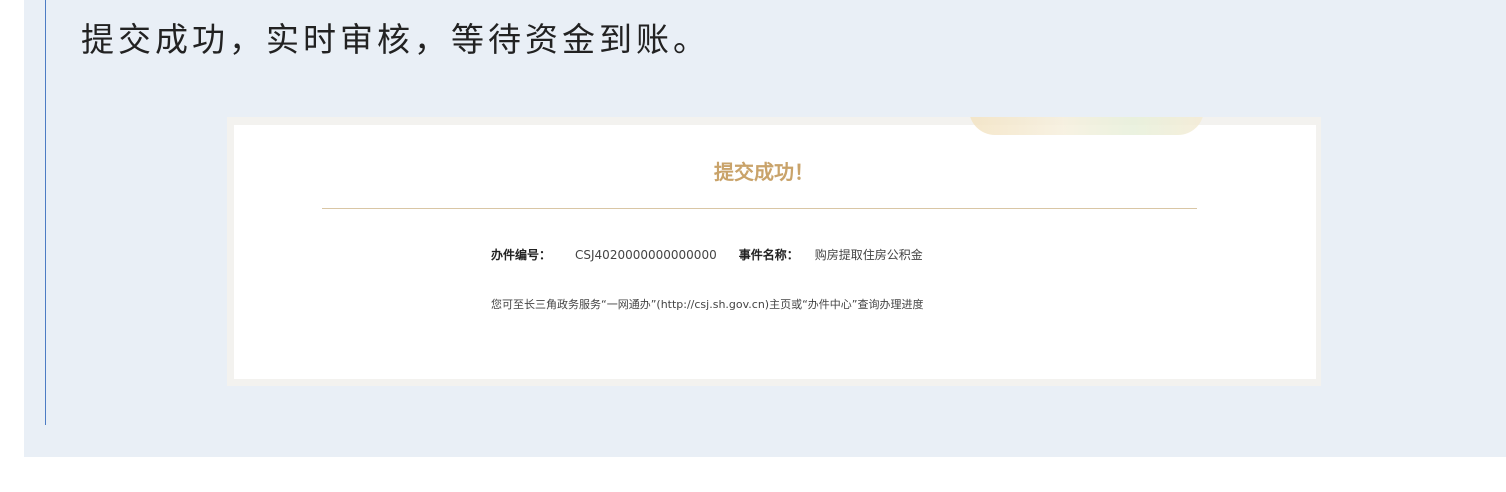  Describe the element at coordinates (764, 172) in the screenshot. I see `success-title: 提交成功！` at that location.